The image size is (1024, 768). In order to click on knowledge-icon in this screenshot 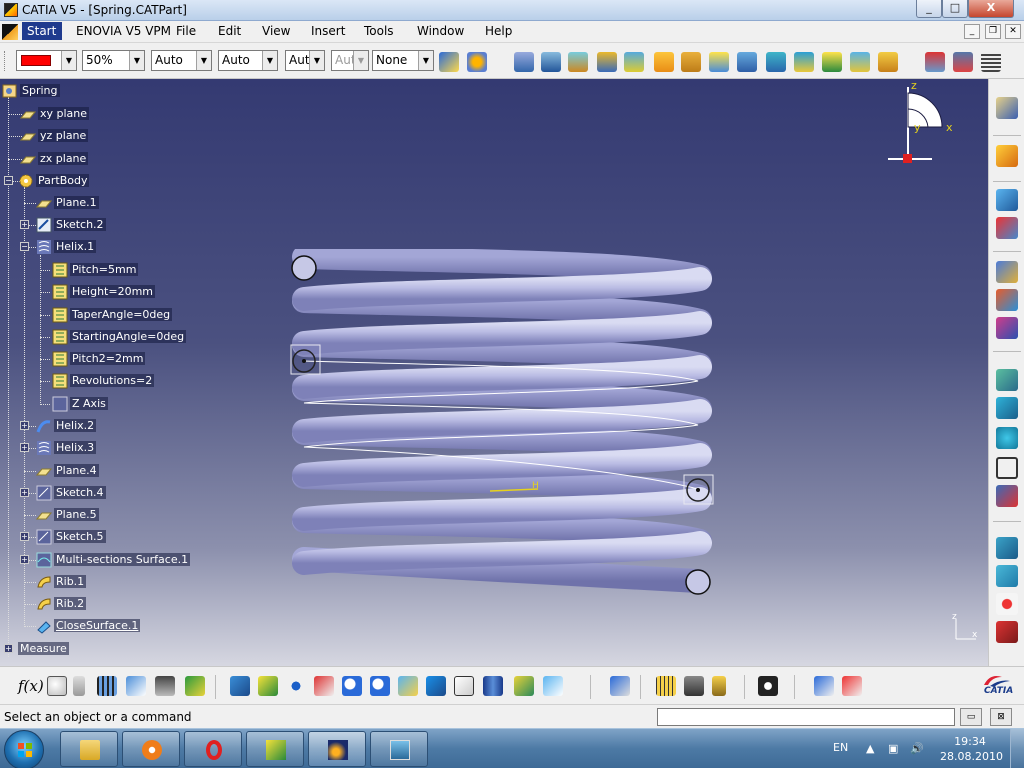, I will do `click(79, 686)`.